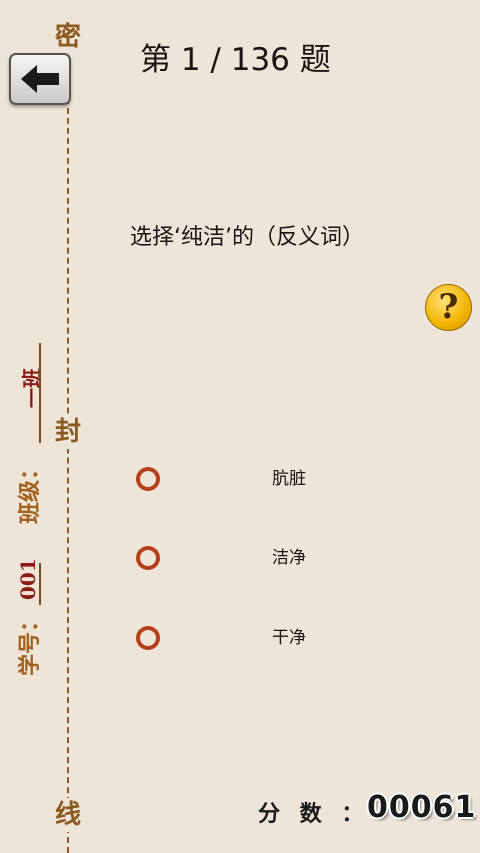 This screenshot has width=480, height=853. I want to click on question-mark-icon: ?, so click(448, 307).